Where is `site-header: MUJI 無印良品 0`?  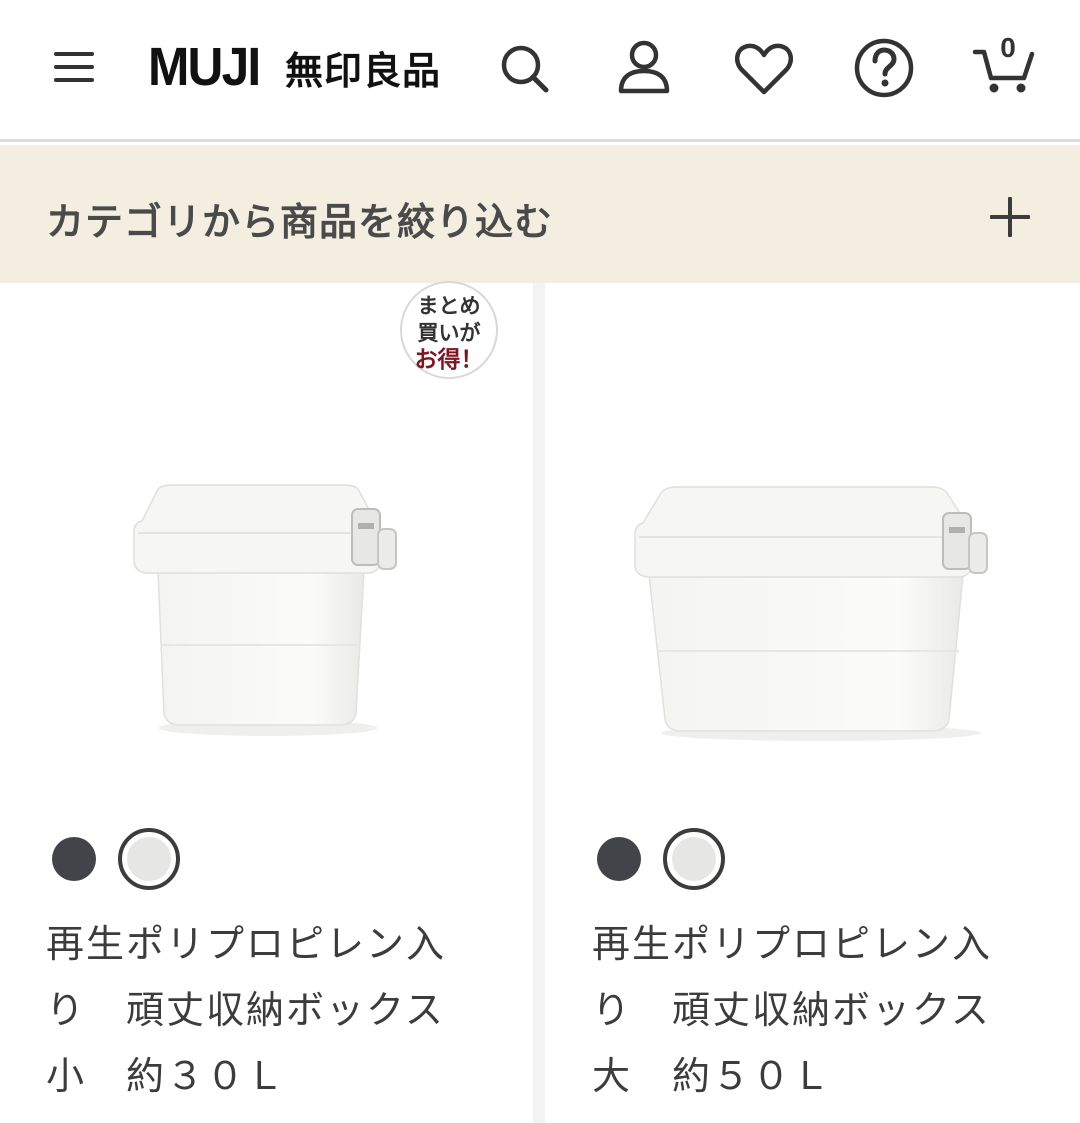 site-header: MUJI 無印良品 0 is located at coordinates (540, 71).